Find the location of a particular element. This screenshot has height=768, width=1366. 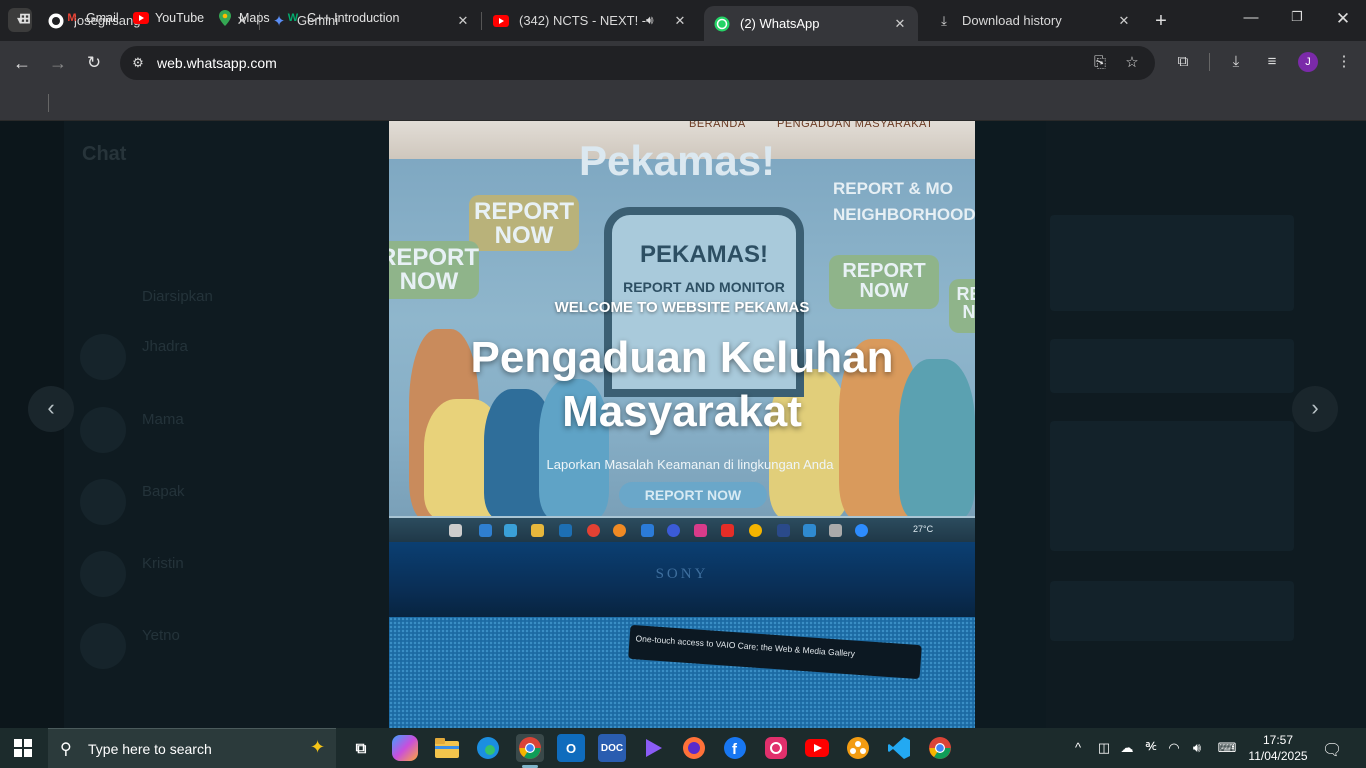

copilot-icon is located at coordinates (405, 748).